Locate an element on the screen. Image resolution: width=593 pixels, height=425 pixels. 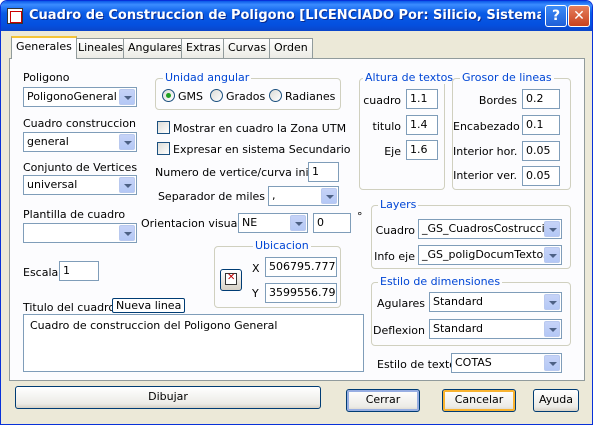
radio-grados is located at coordinates (216, 95).